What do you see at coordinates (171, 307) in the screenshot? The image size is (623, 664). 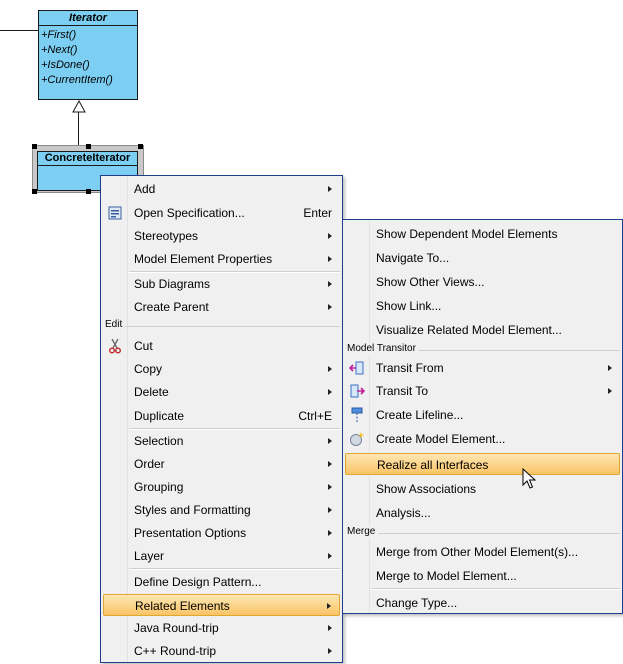 I see `menu-item-label: Create Parent` at bounding box center [171, 307].